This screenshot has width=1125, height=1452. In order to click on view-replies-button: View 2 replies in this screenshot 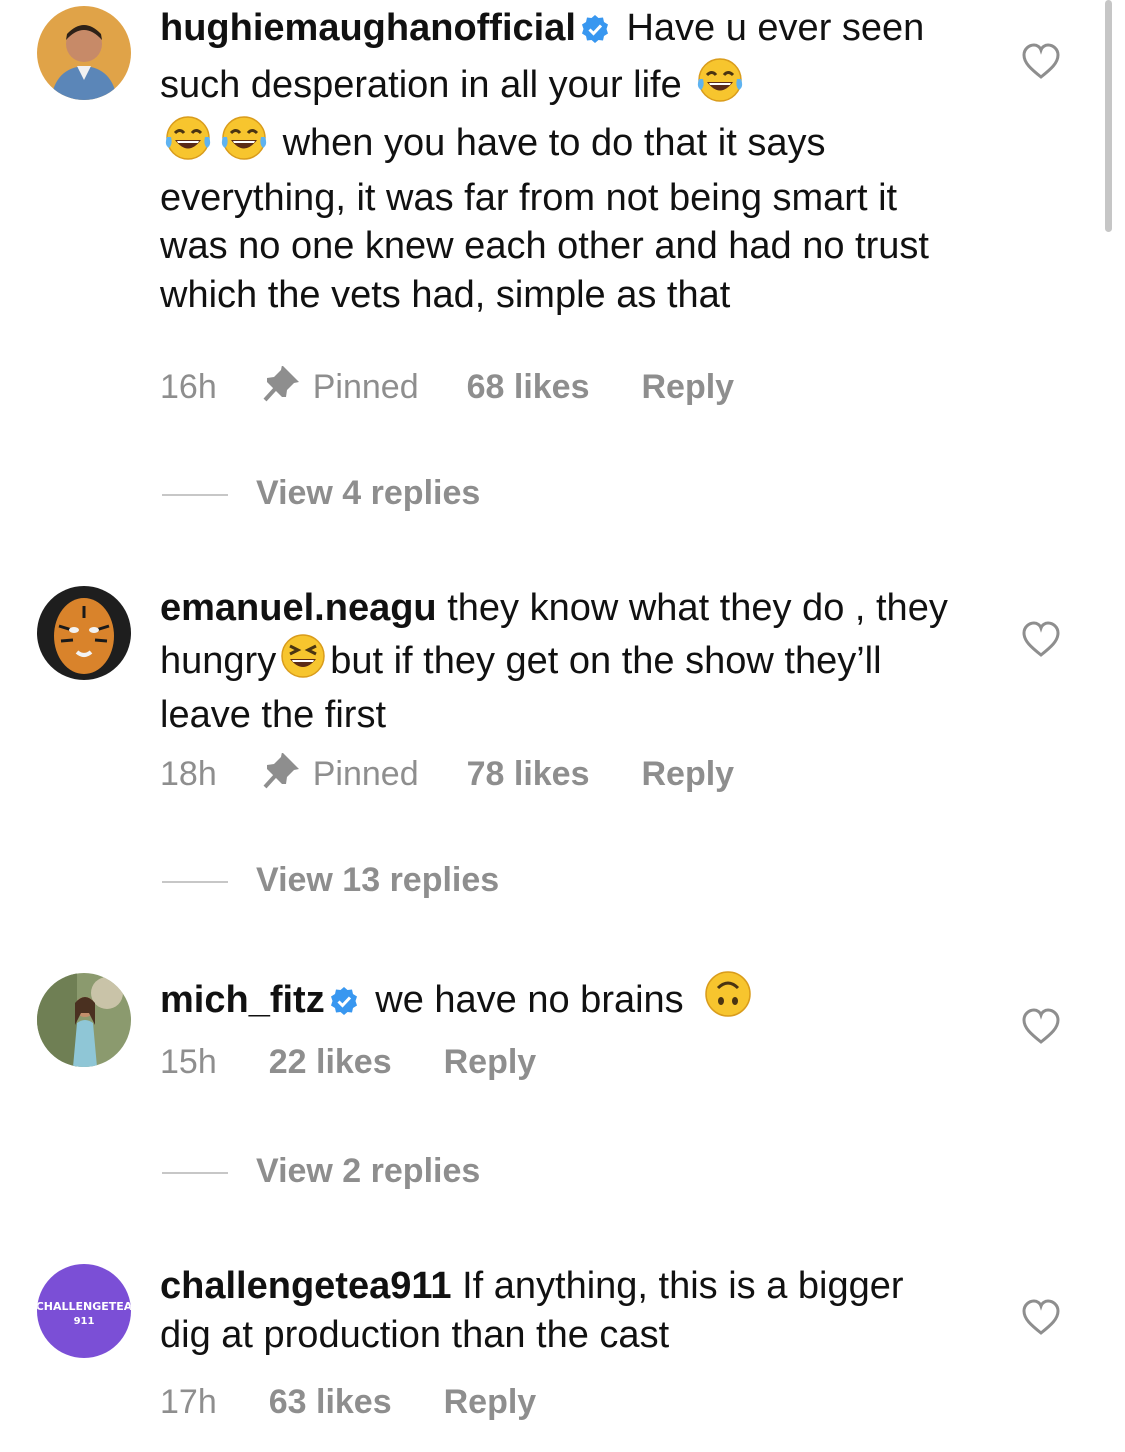, I will do `click(321, 1171)`.